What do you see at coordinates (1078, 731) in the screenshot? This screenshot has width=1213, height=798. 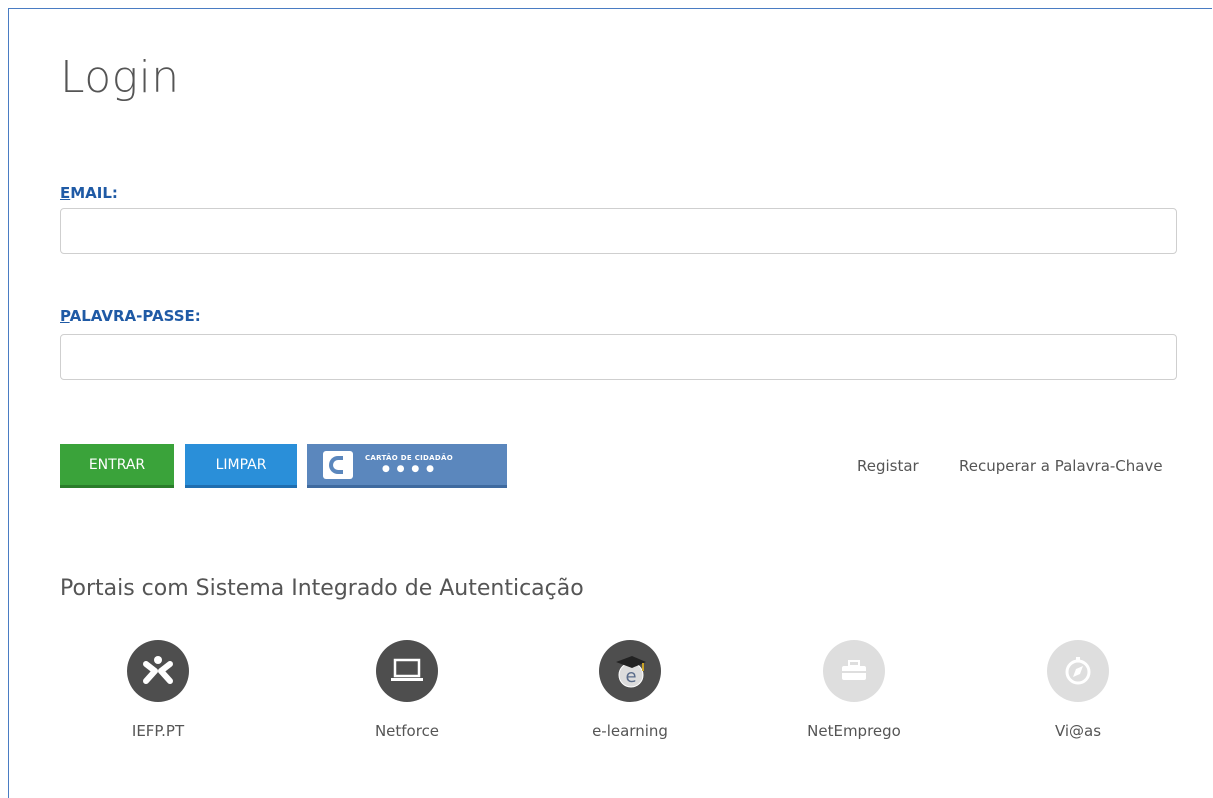 I see `portal-name: Vi@as` at bounding box center [1078, 731].